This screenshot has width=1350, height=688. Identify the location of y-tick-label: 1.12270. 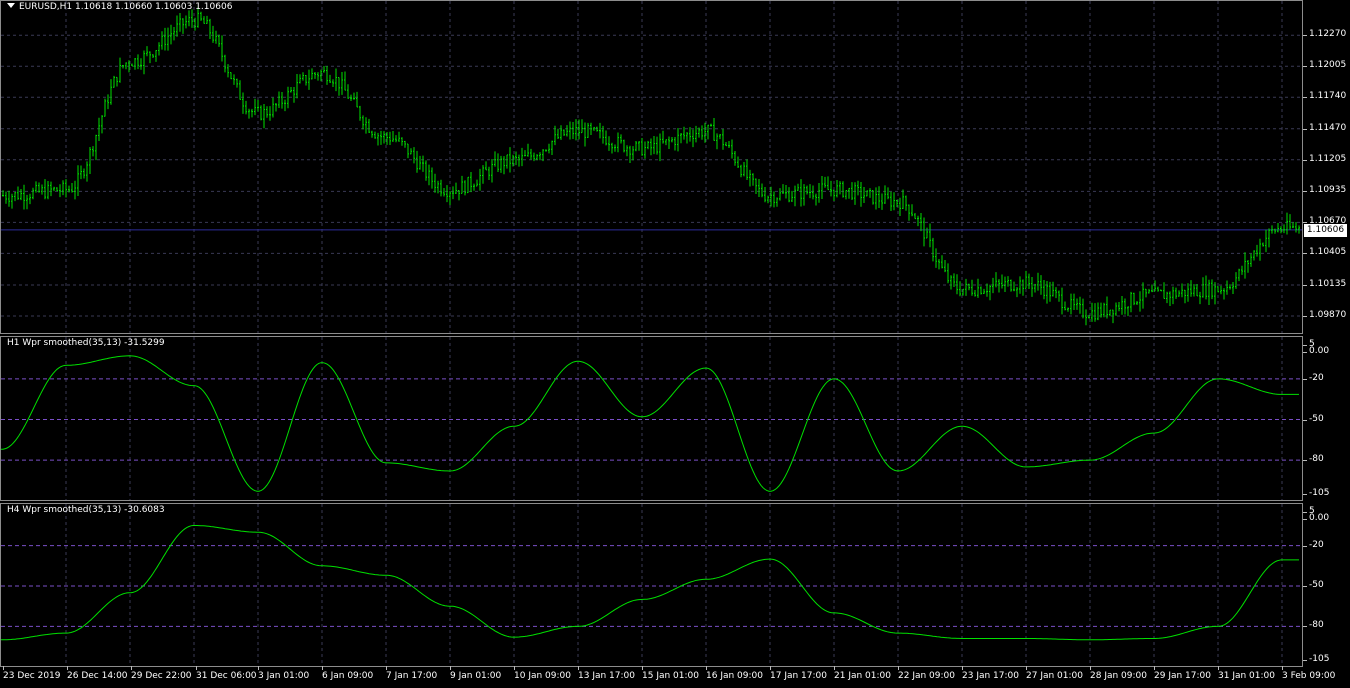
(1324, 34).